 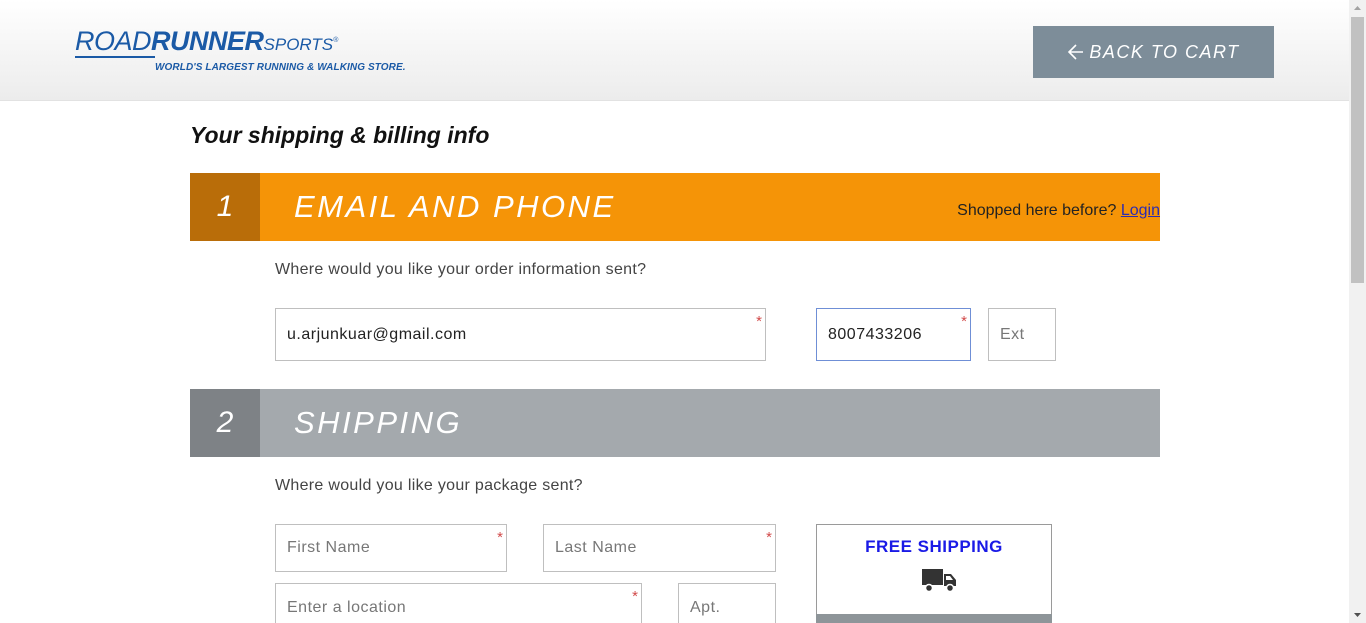 I want to click on login-prompt: Shopped here before? Login, so click(x=1045, y=211).